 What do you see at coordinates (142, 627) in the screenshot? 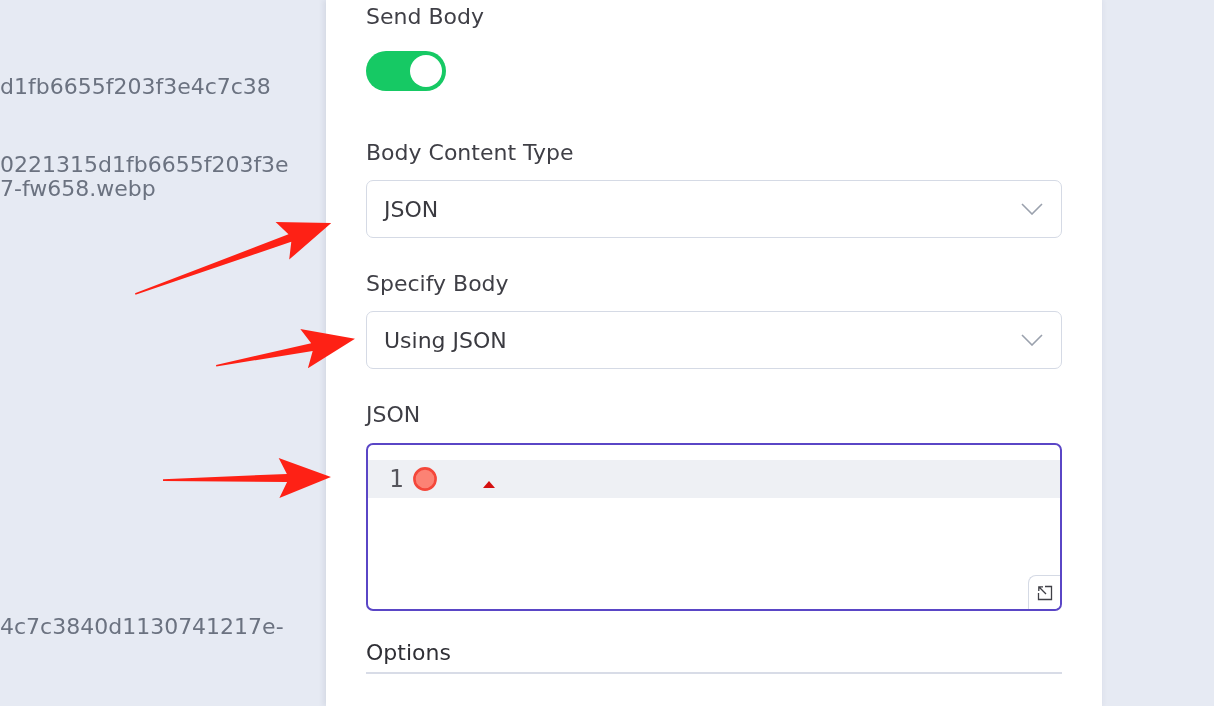
I see `file-name-text: 4c7c3840d1130741217e-` at bounding box center [142, 627].